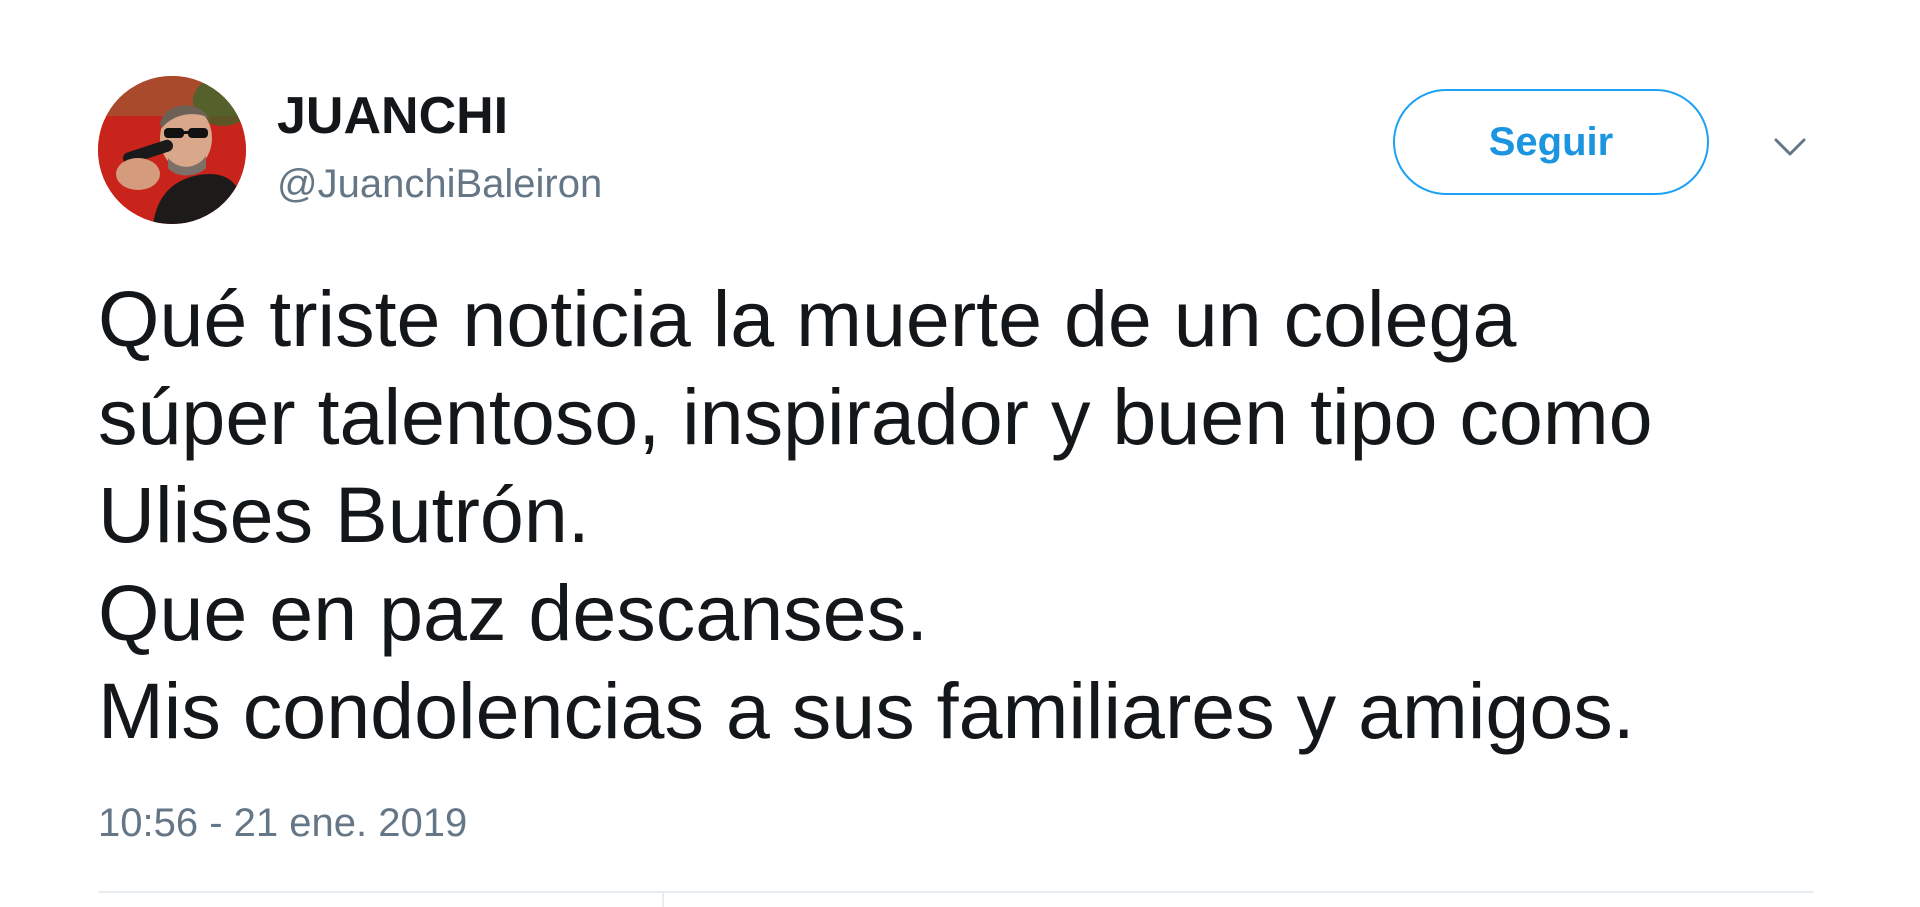 The width and height of the screenshot is (1920, 907). Describe the element at coordinates (1790, 147) in the screenshot. I see `chevron-down-icon` at that location.